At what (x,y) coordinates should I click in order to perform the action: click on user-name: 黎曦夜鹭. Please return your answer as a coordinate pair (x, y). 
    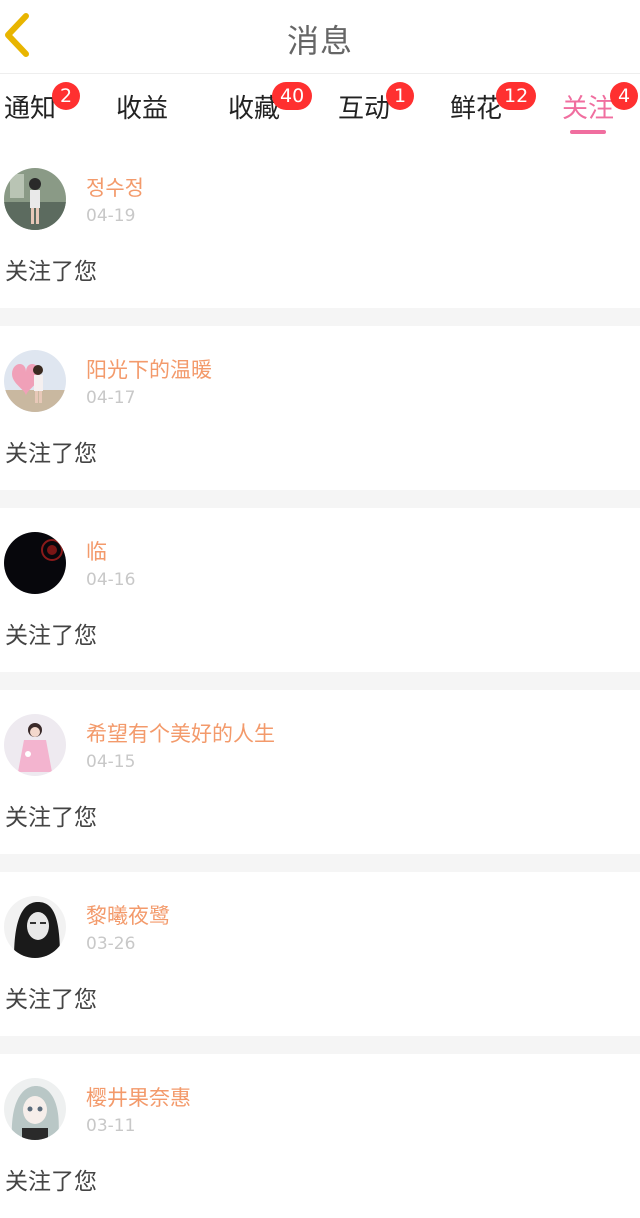
    Looking at the image, I should click on (128, 915).